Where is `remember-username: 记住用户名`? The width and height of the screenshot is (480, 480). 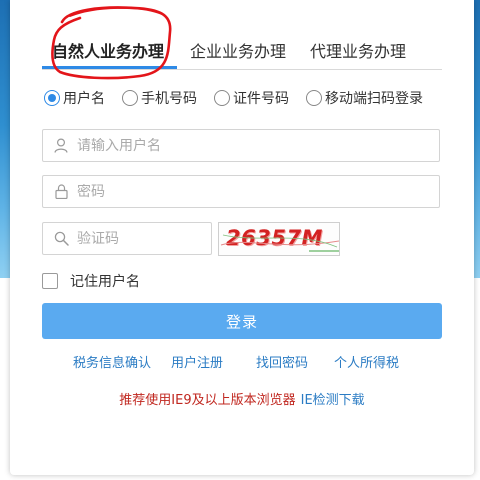 remember-username: 记住用户名 is located at coordinates (91, 281).